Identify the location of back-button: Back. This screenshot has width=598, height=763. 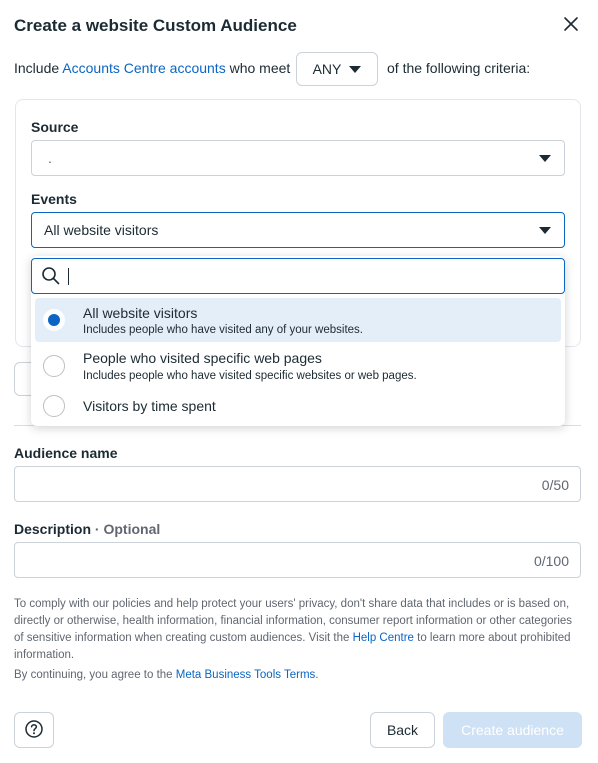
(402, 730).